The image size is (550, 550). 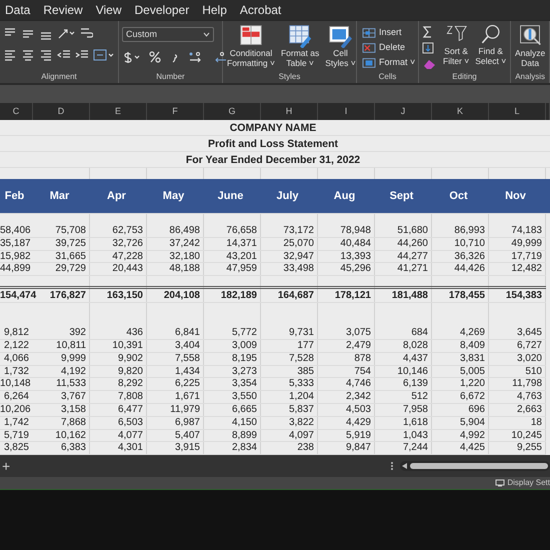 I want to click on ribbon-button: Format ˅, so click(x=389, y=62).